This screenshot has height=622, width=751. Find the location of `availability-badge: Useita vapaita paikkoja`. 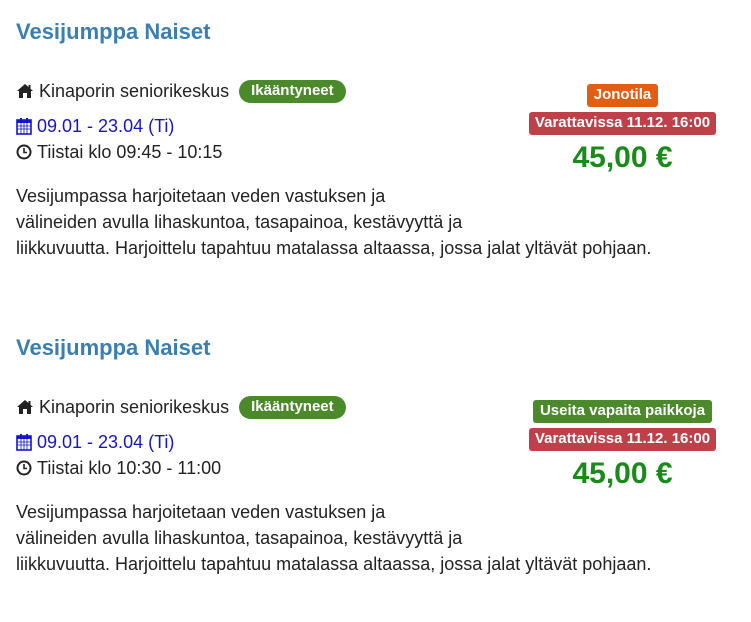

availability-badge: Useita vapaita paikkoja is located at coordinates (622, 411).